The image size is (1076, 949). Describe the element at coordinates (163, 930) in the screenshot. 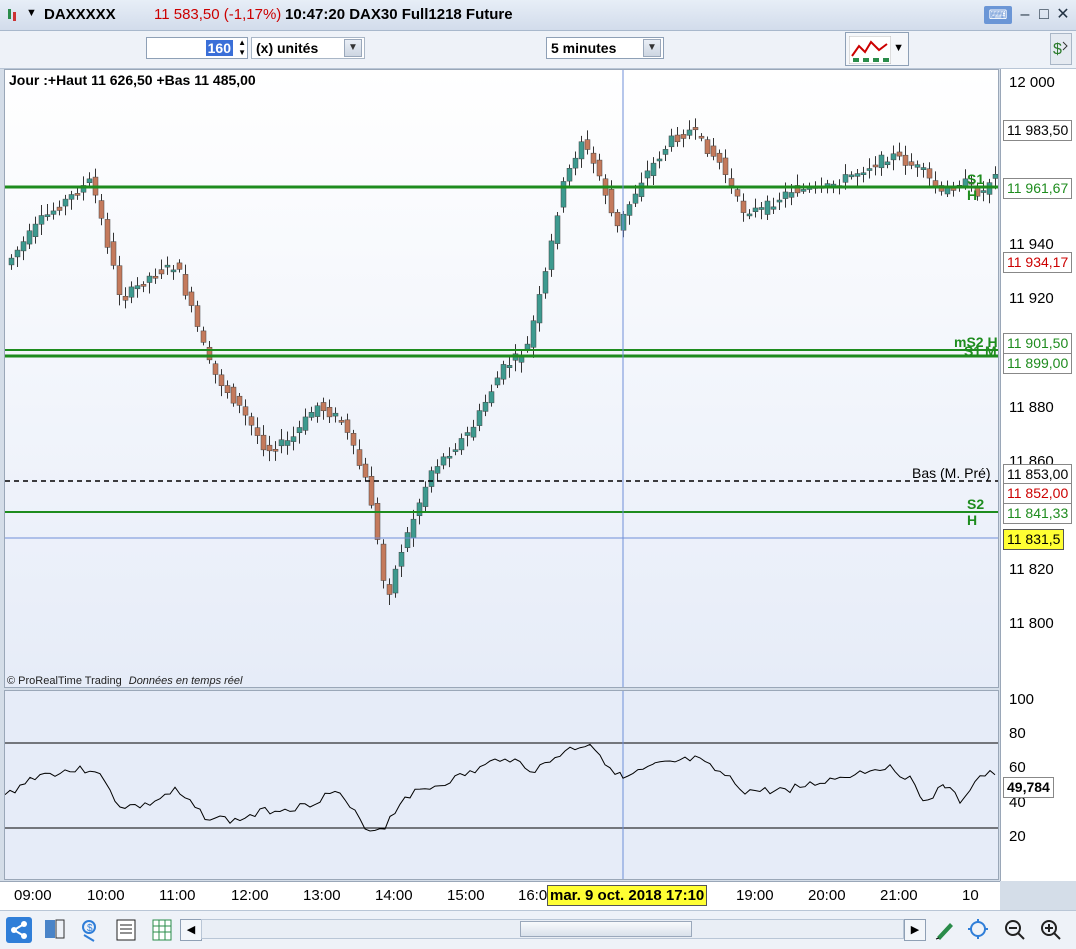

I see `spreadsheet-icon` at that location.